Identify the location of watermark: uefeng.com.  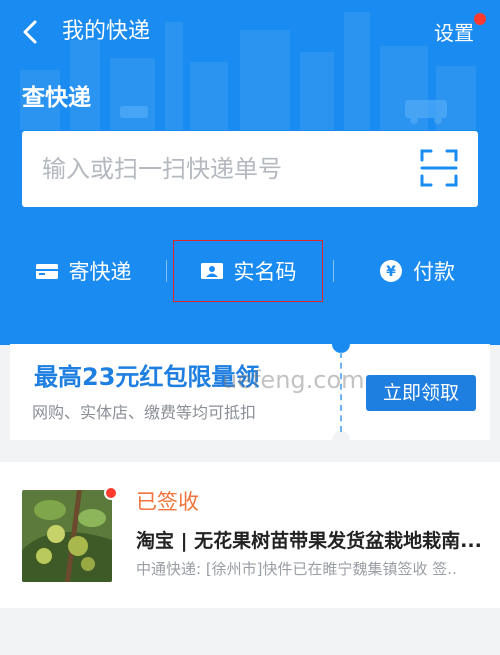
(293, 380).